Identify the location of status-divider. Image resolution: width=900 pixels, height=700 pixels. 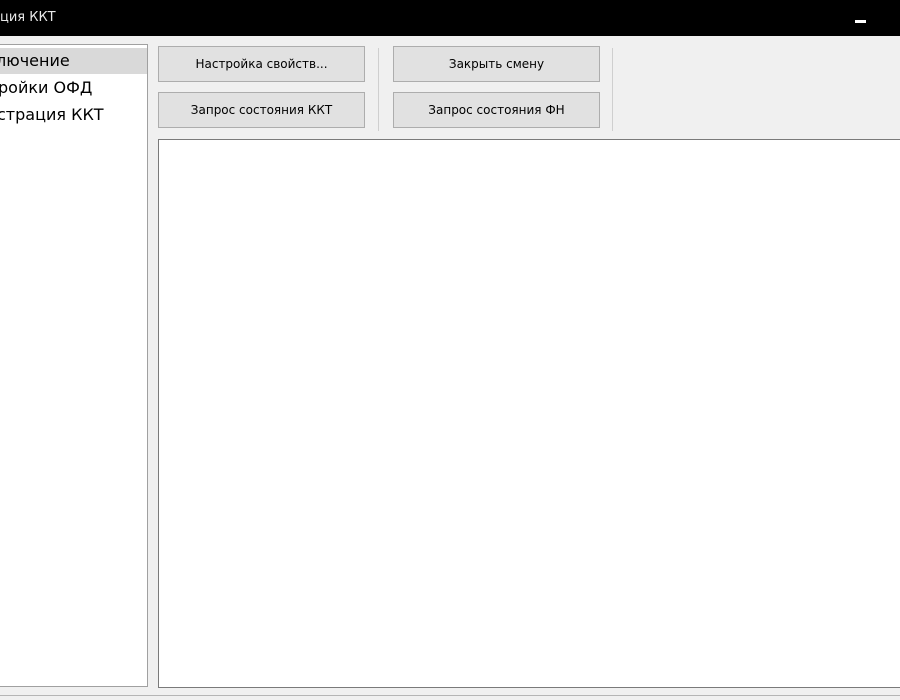
(450, 695).